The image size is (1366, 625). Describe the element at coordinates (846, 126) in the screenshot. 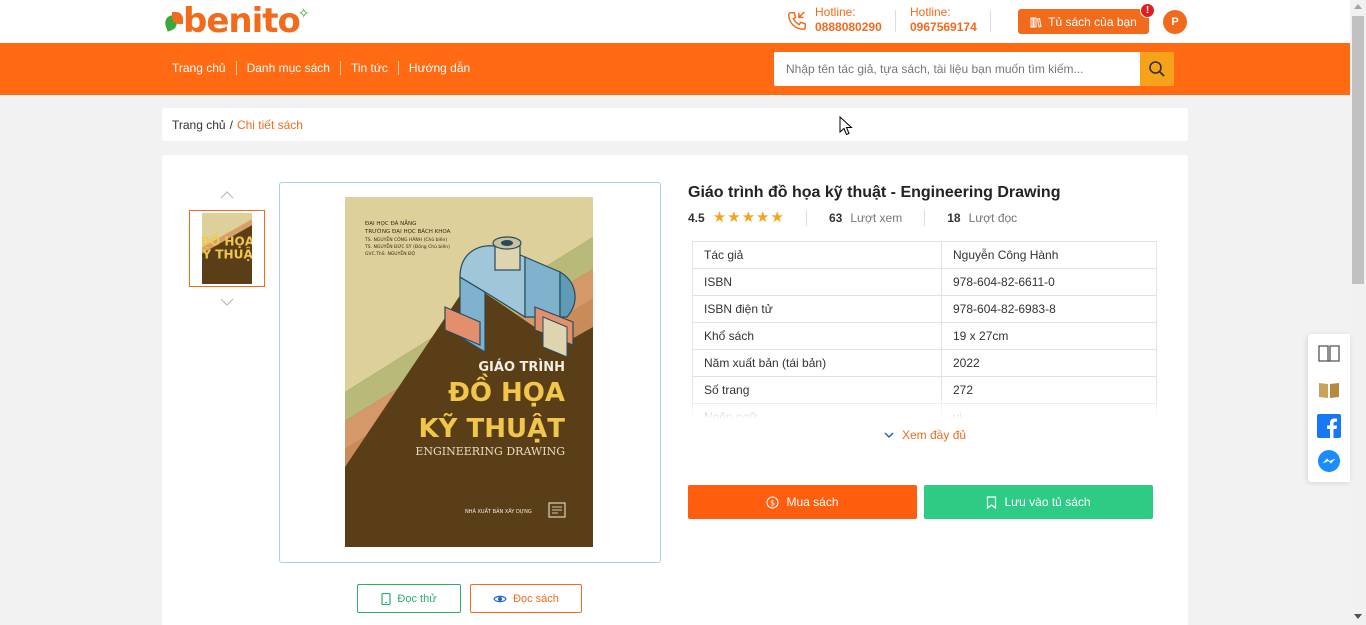

I see `mouse-cursor-icon` at that location.